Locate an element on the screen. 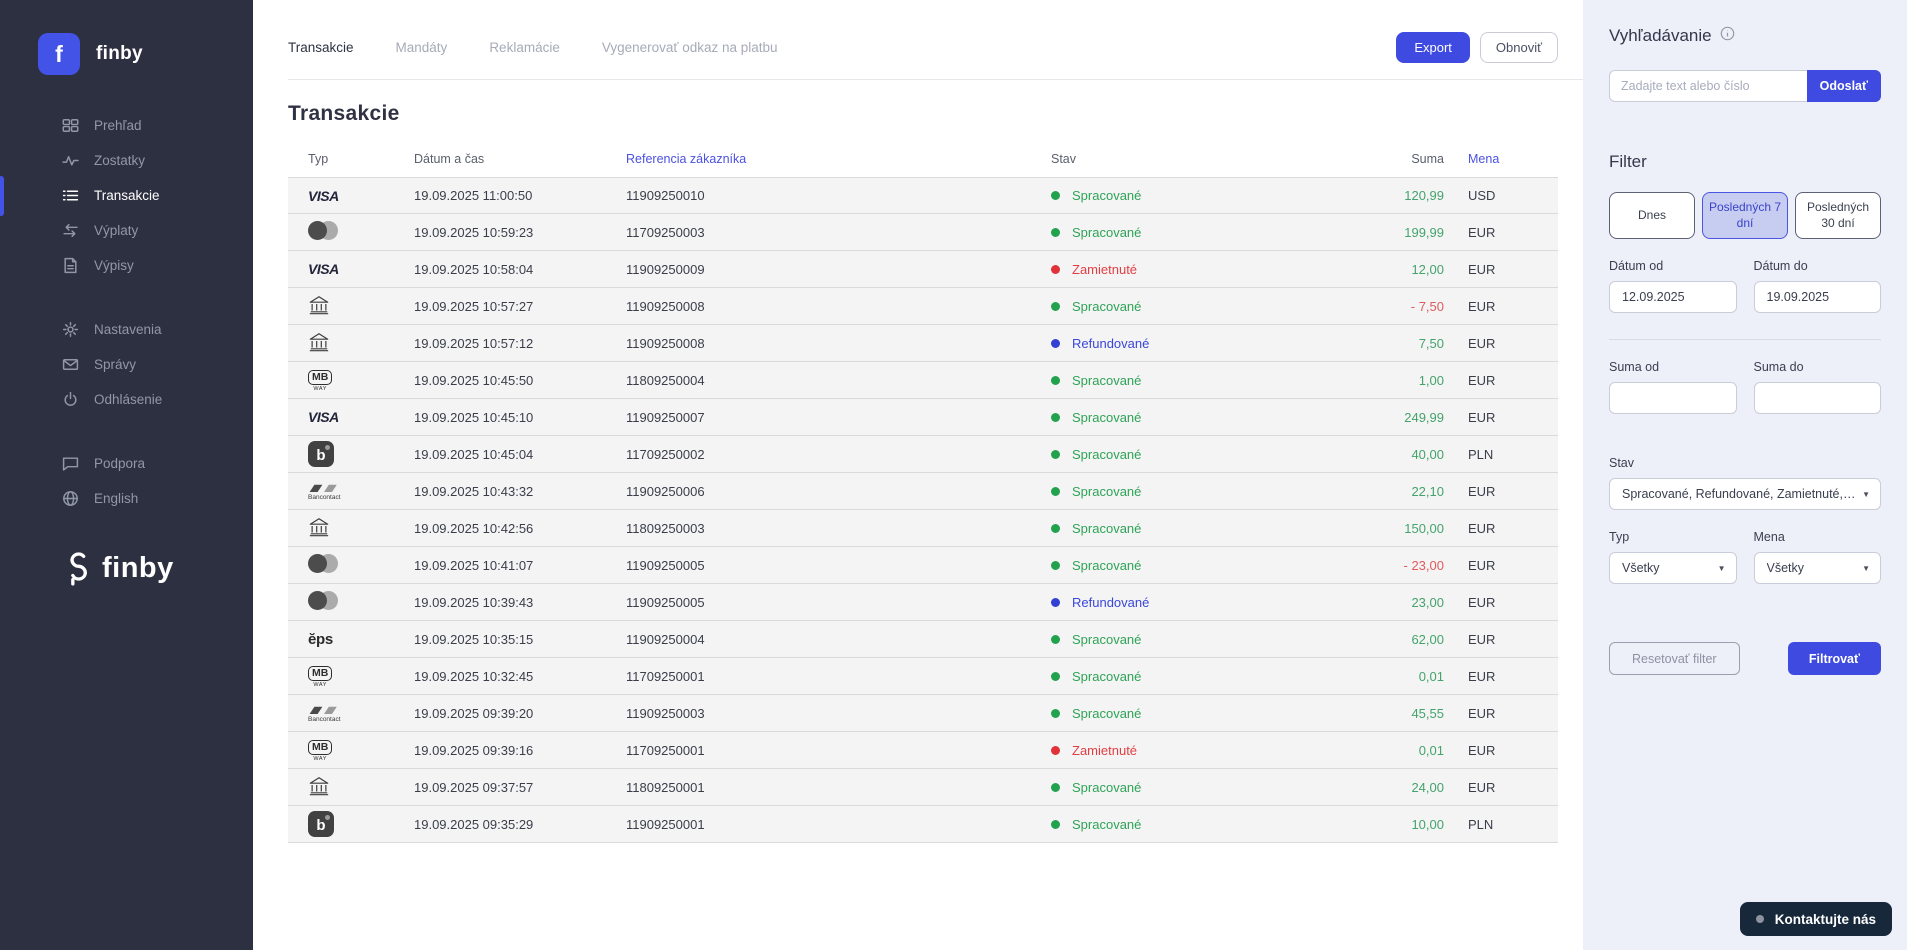  currency-select: Všetky ▼ is located at coordinates (1817, 568).